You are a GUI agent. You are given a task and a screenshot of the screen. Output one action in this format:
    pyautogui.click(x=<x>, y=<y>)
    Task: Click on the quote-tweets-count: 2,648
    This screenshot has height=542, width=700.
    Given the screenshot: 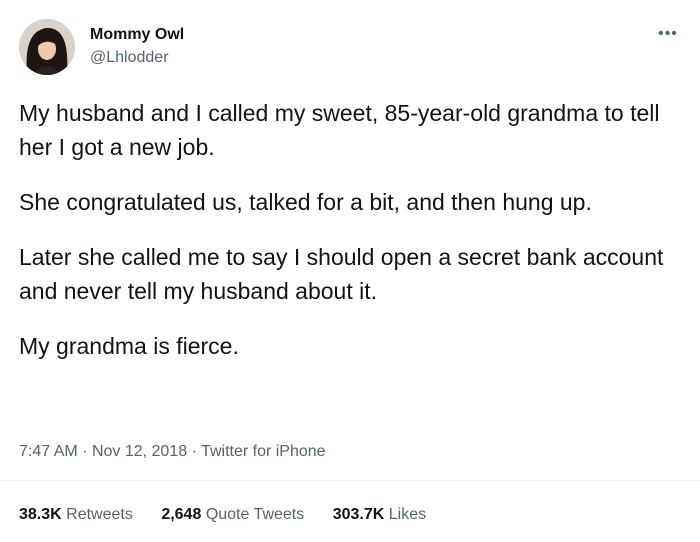 What is the action you would take?
    pyautogui.click(x=181, y=514)
    